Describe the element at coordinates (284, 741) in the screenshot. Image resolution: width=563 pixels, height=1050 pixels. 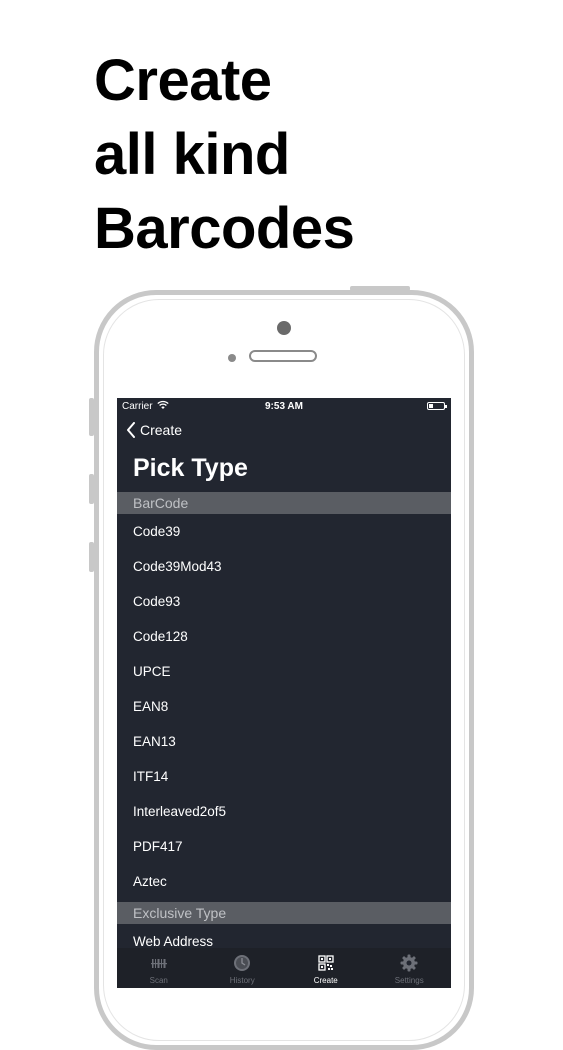
I see `list-item-ean13: EAN13` at that location.